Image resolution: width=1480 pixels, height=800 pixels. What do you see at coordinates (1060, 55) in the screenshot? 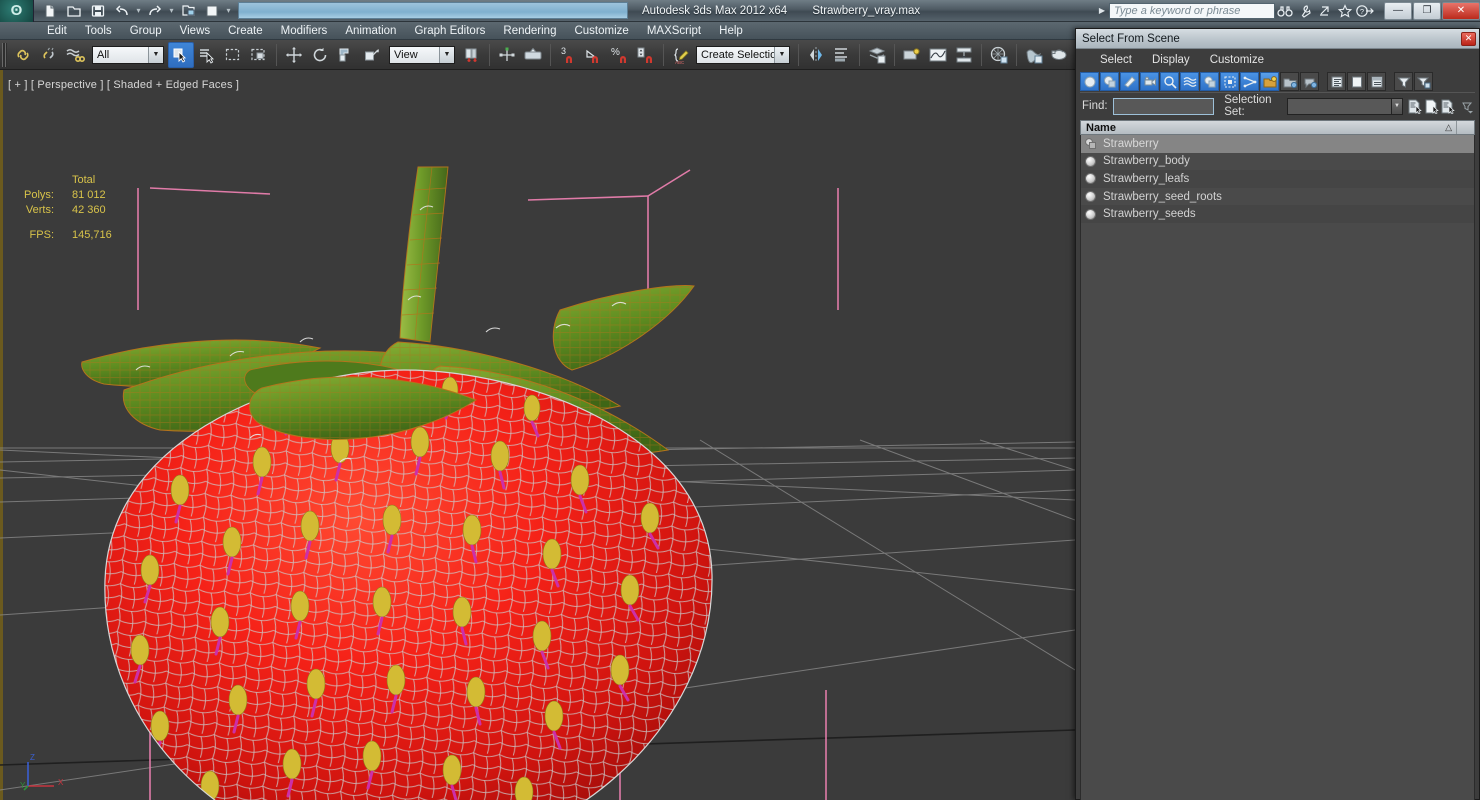
I see `rendered-frame-window-icon` at bounding box center [1060, 55].